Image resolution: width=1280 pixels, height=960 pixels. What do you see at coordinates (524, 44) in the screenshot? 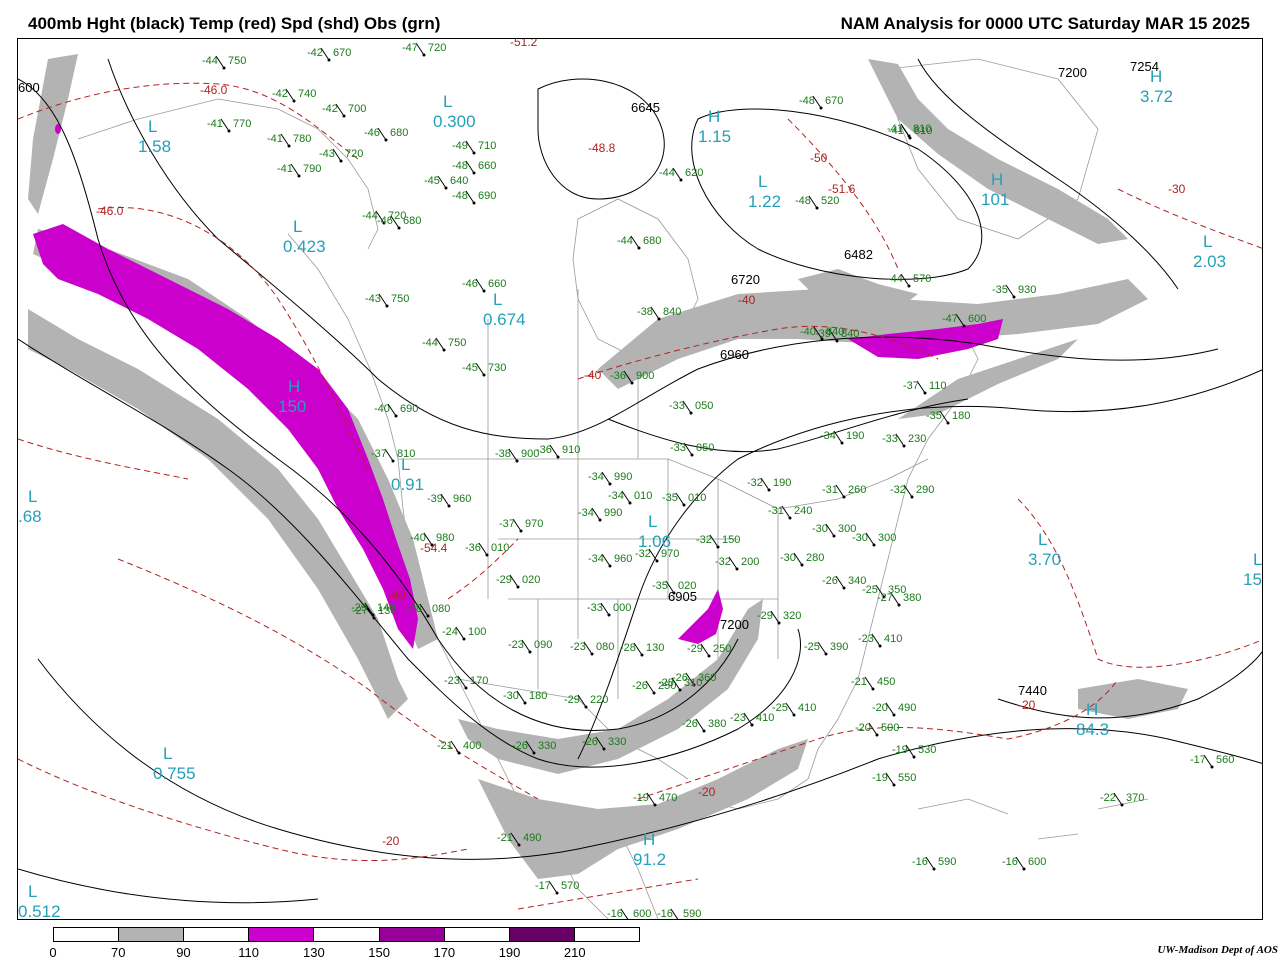
I see `temperature-contour-label: -51.2` at bounding box center [524, 44].